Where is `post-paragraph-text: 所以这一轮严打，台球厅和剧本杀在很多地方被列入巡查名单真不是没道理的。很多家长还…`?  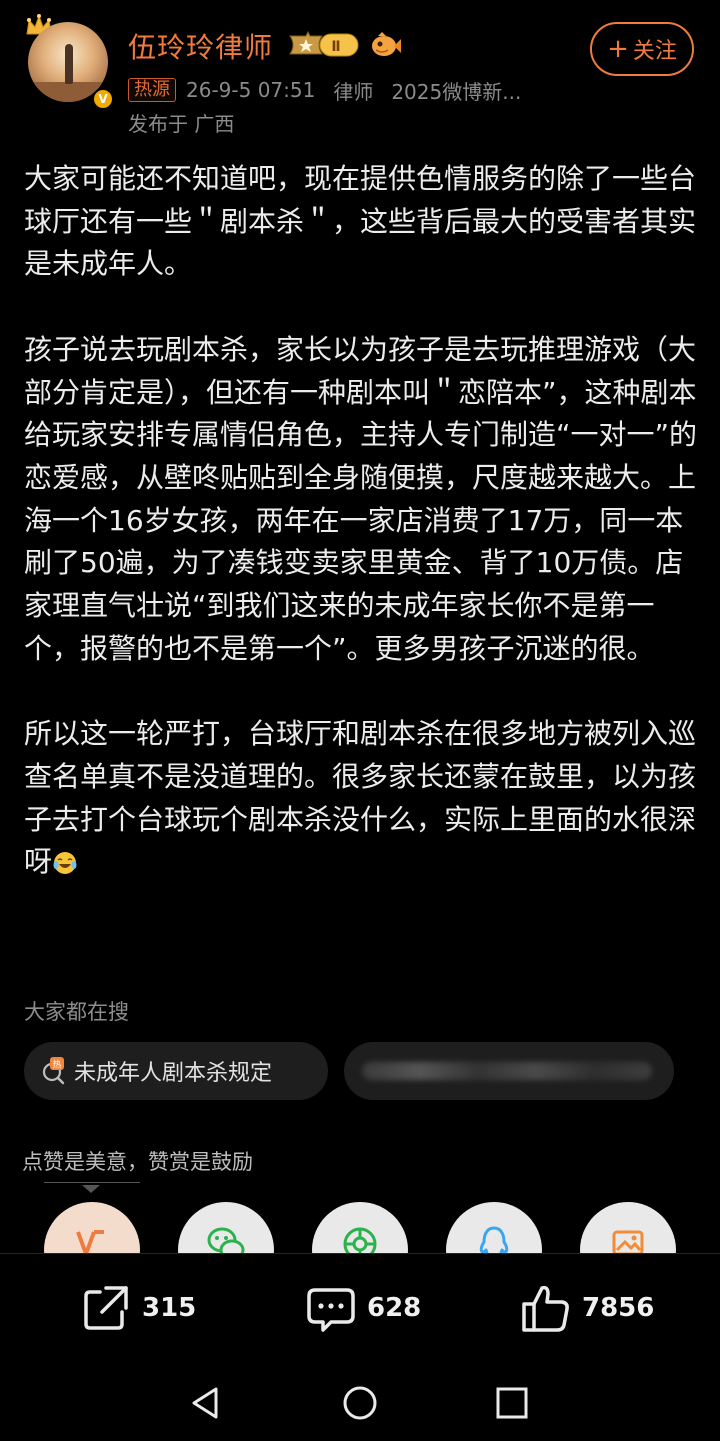
post-paragraph-text: 所以这一轮严打，台球厅和剧本杀在很多地方被列入巡查名单真不是没道理的。很多家长还… is located at coordinates (360, 798).